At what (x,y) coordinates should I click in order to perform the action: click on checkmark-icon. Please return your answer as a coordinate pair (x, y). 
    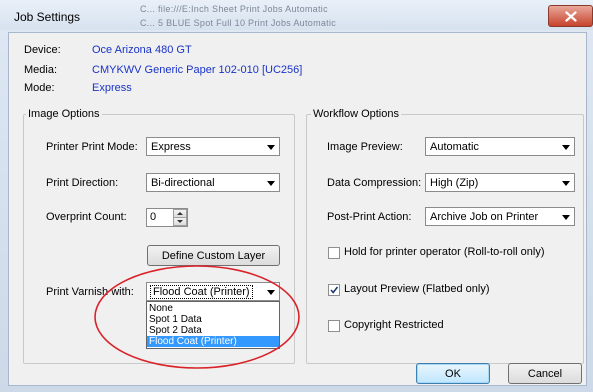
    Looking at the image, I should click on (334, 290).